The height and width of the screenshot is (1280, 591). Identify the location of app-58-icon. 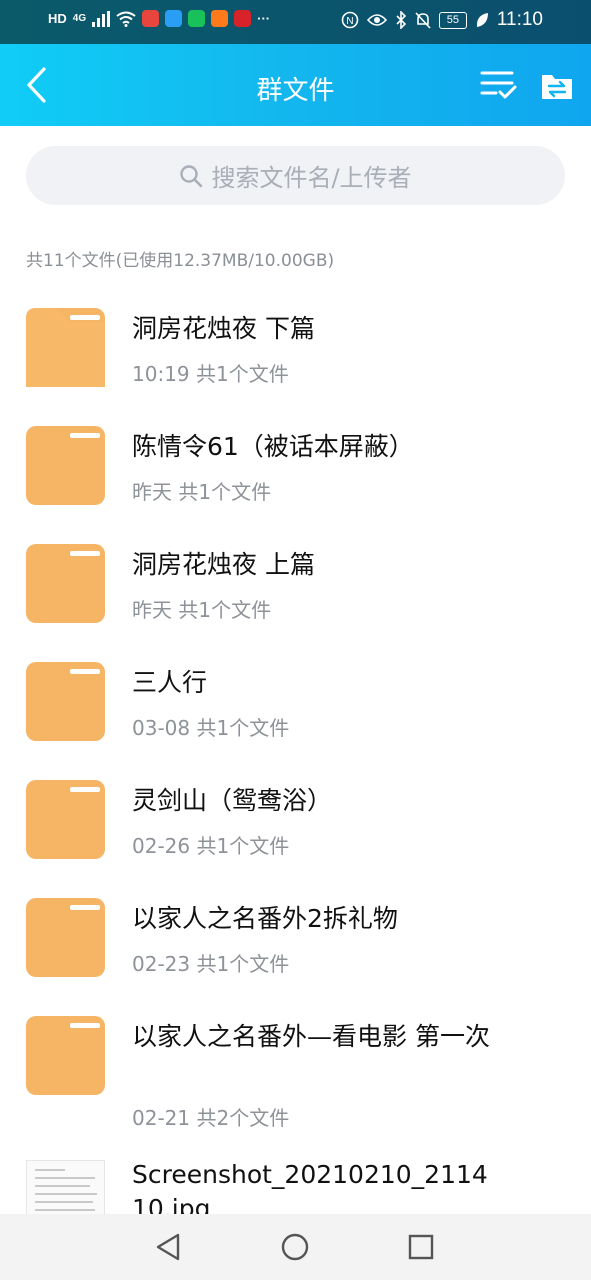
(151, 18).